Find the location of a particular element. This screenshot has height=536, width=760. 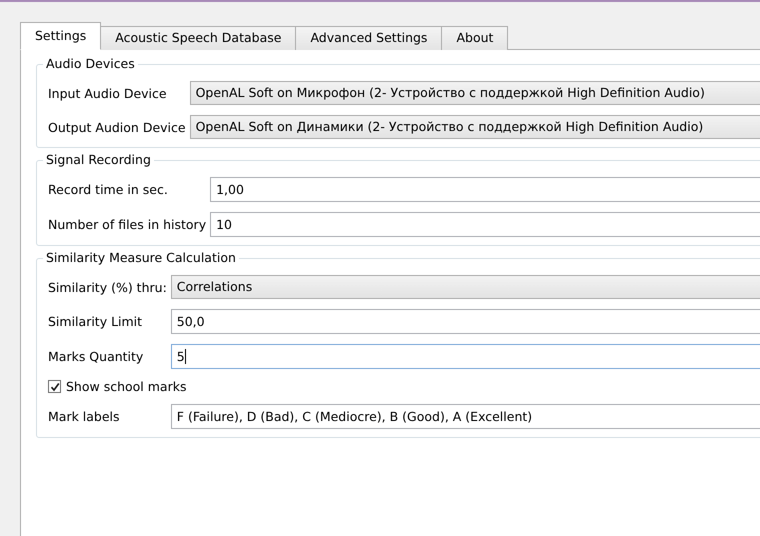

input-field: 50,0 is located at coordinates (465, 321).